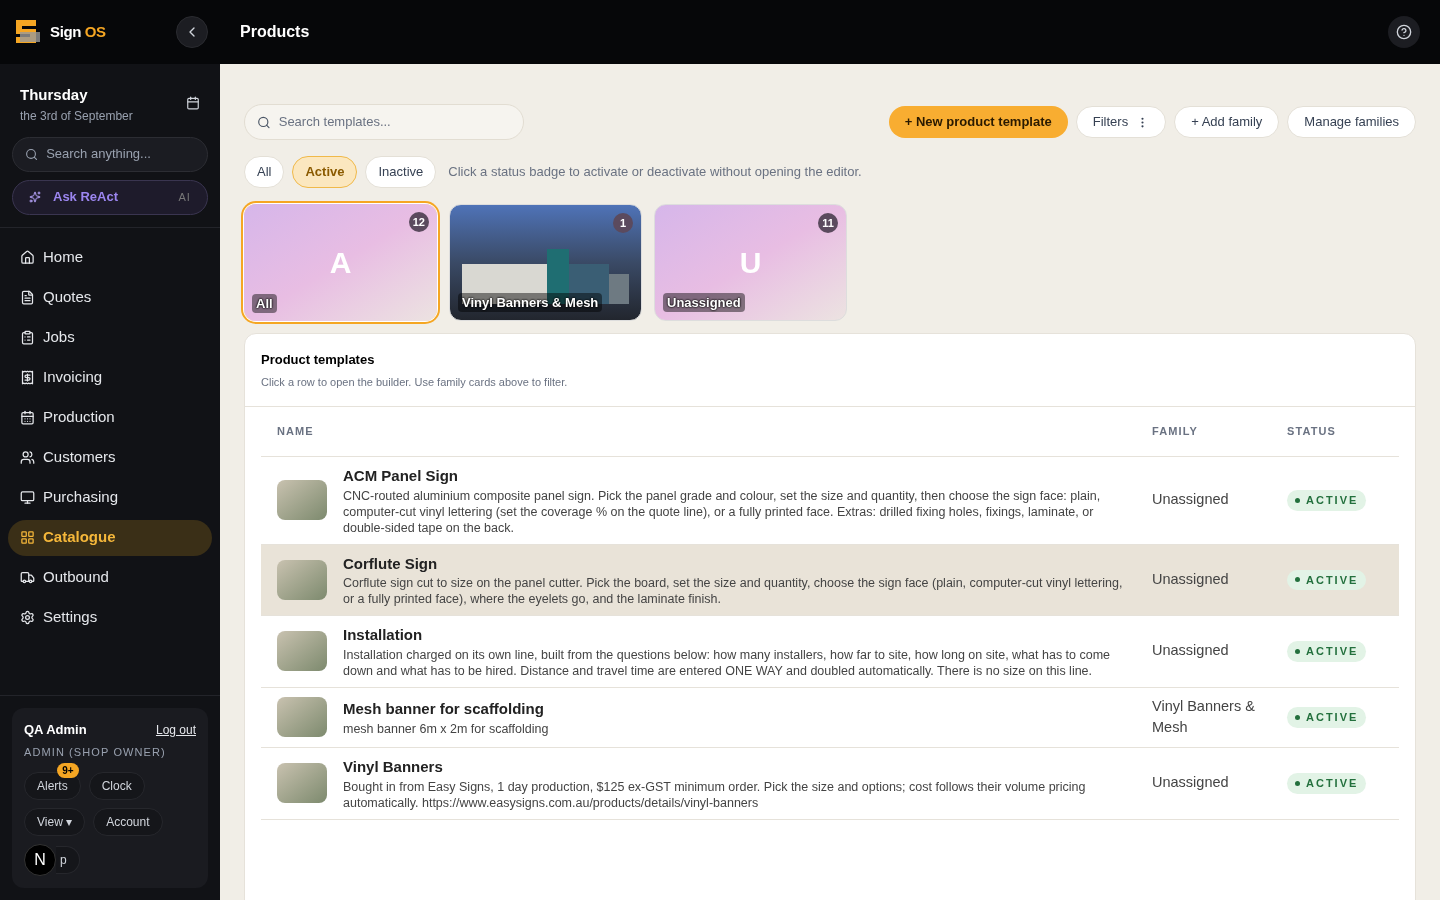  What do you see at coordinates (68, 770) in the screenshot?
I see `alert-badge: 9+` at bounding box center [68, 770].